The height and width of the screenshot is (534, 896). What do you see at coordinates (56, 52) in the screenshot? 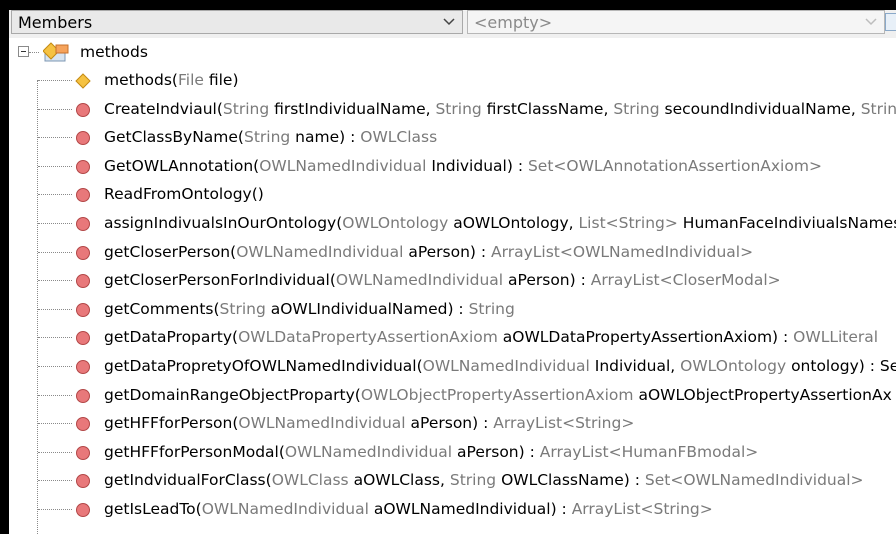
I see `class-icon` at bounding box center [56, 52].